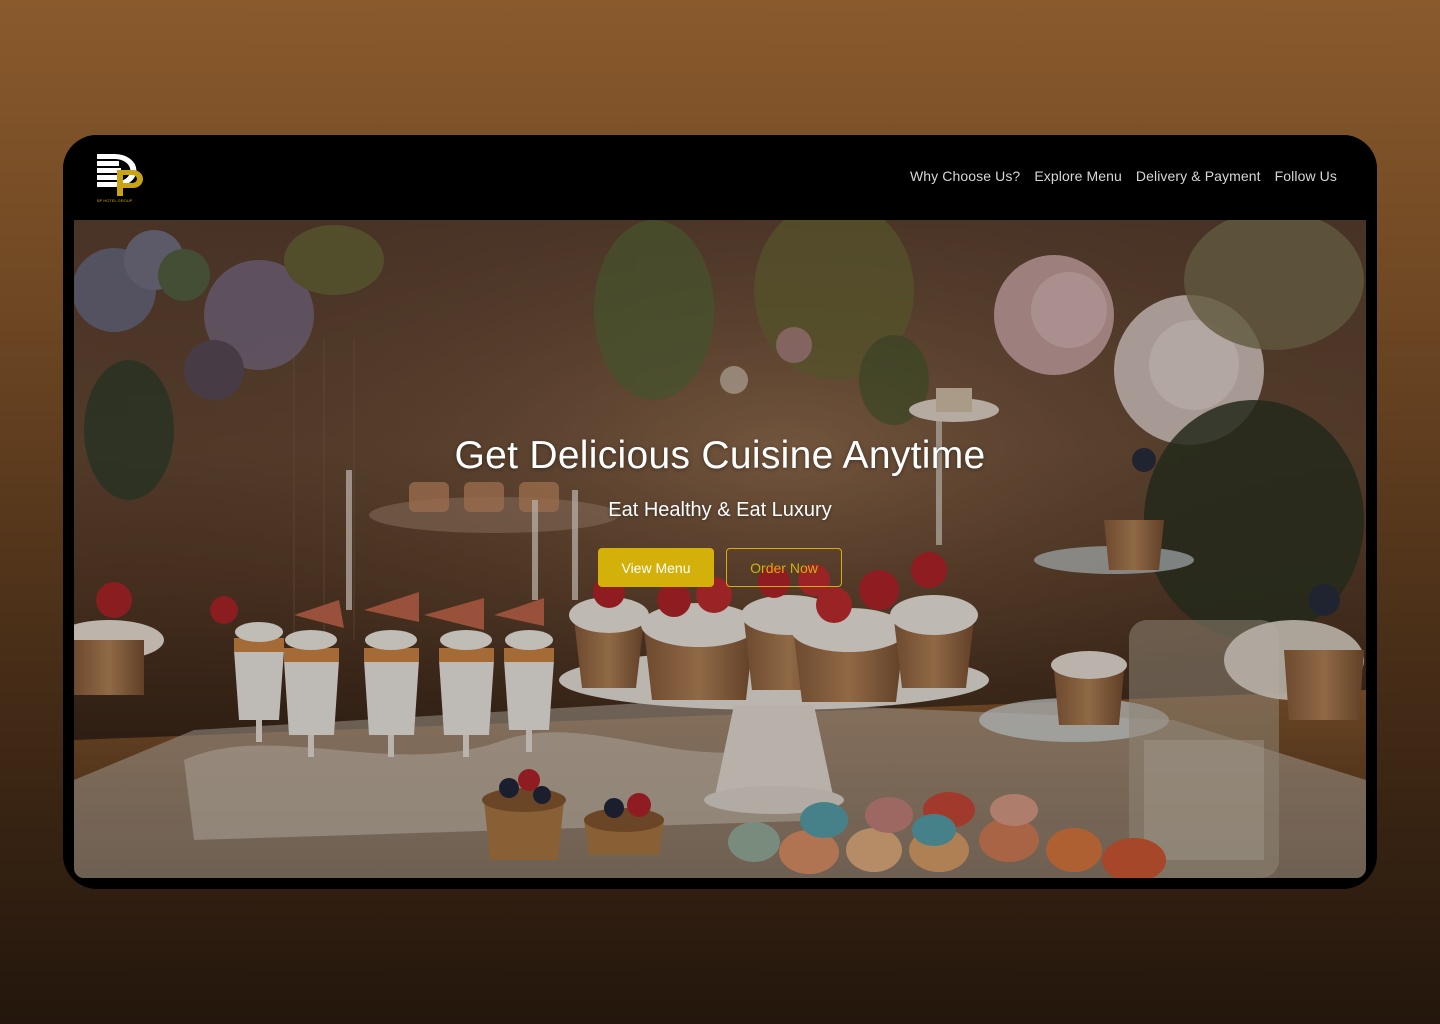 Image resolution: width=1440 pixels, height=1024 pixels. Describe the element at coordinates (720, 455) in the screenshot. I see `hero-title: Get Delicious Cuisine Anytime` at that location.